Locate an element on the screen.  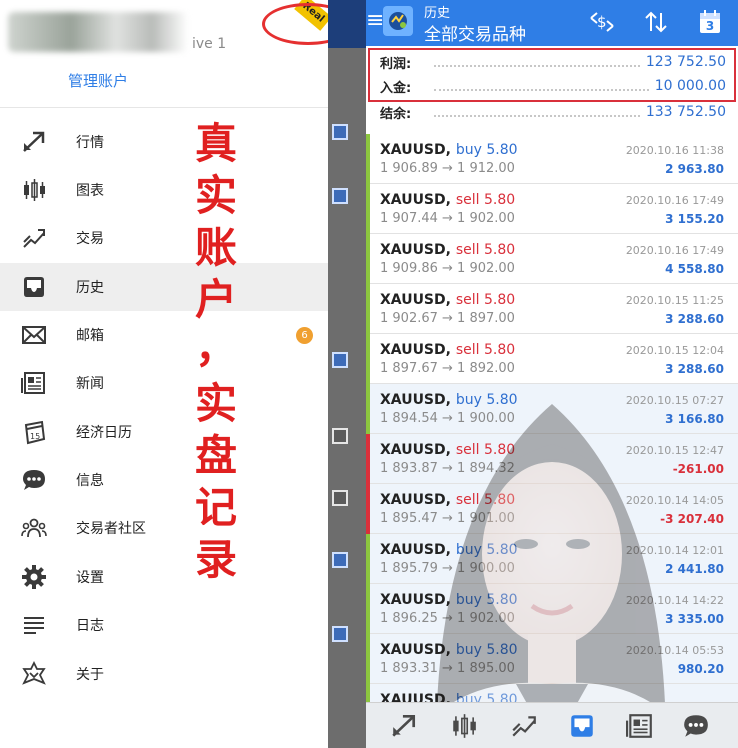
drawer-item: 行情 is located at coordinates (164, 142).